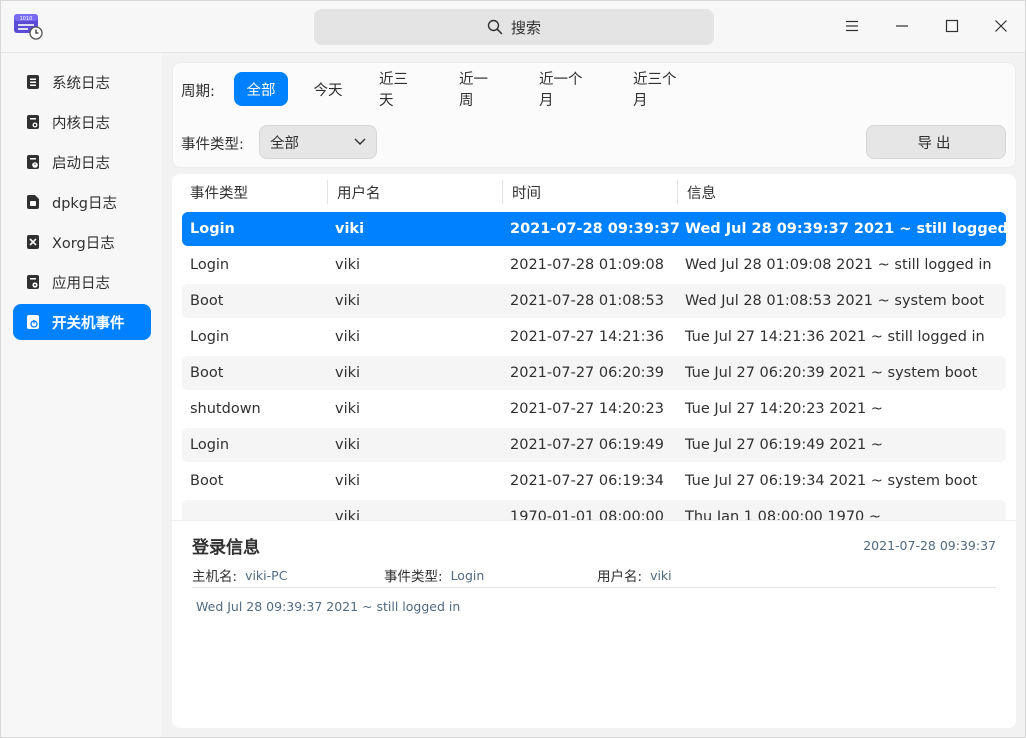 This screenshot has width=1026, height=738. What do you see at coordinates (33, 162) in the screenshot?
I see `boot-log-icon` at bounding box center [33, 162].